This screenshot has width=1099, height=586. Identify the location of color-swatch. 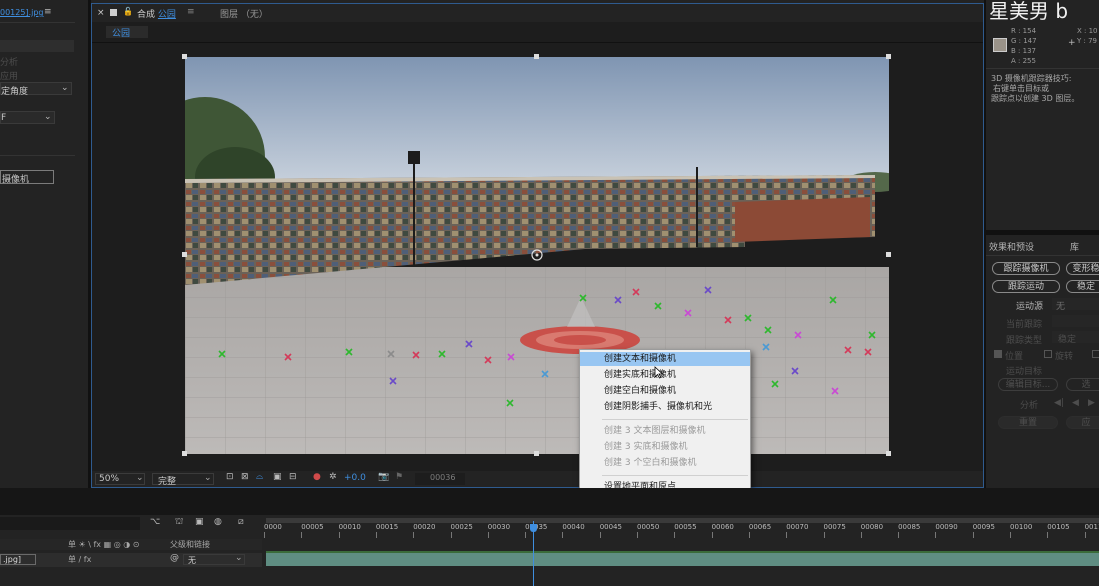
(1000, 45).